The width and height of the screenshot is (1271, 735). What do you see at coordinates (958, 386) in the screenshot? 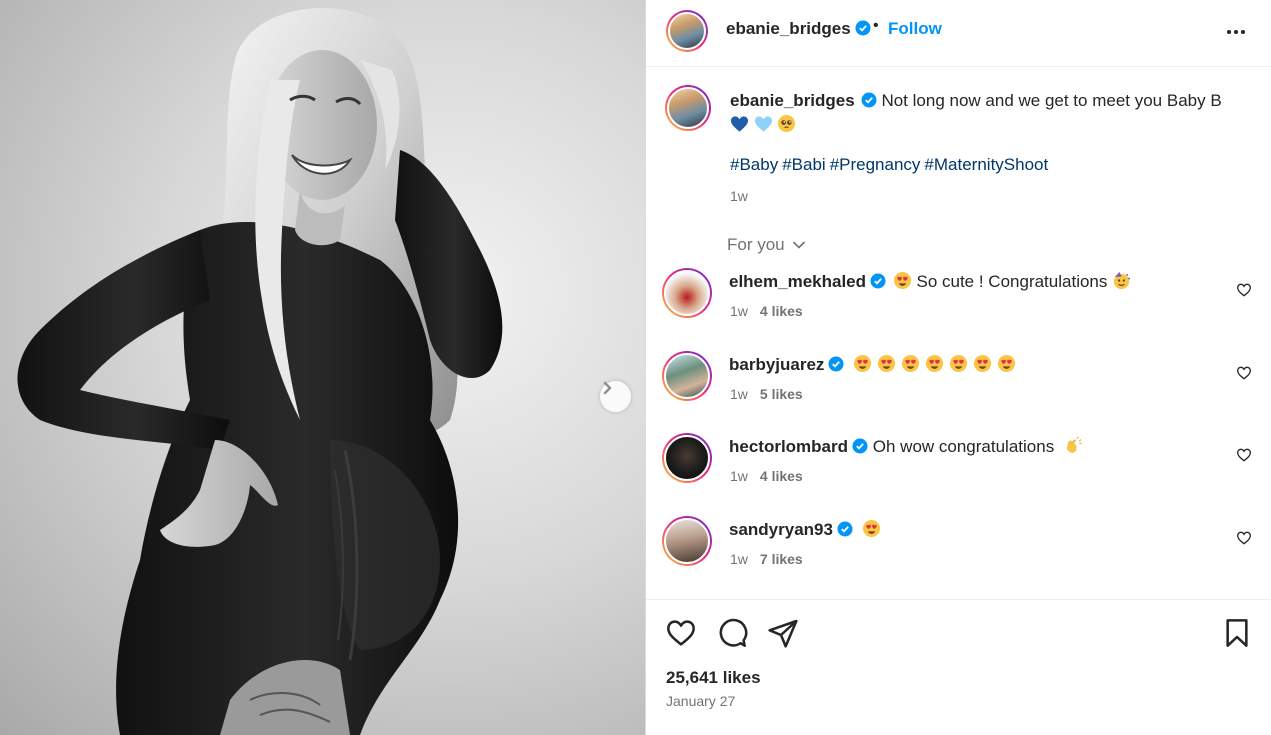
I see `comment-item: barbyjuarez 1w 5 likes` at bounding box center [958, 386].